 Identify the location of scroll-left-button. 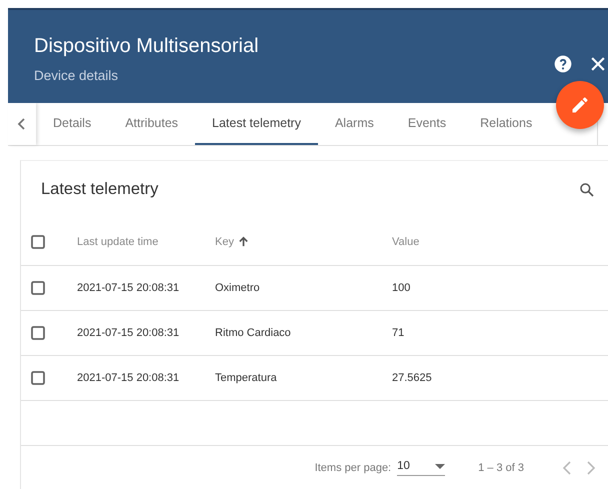
(22, 124).